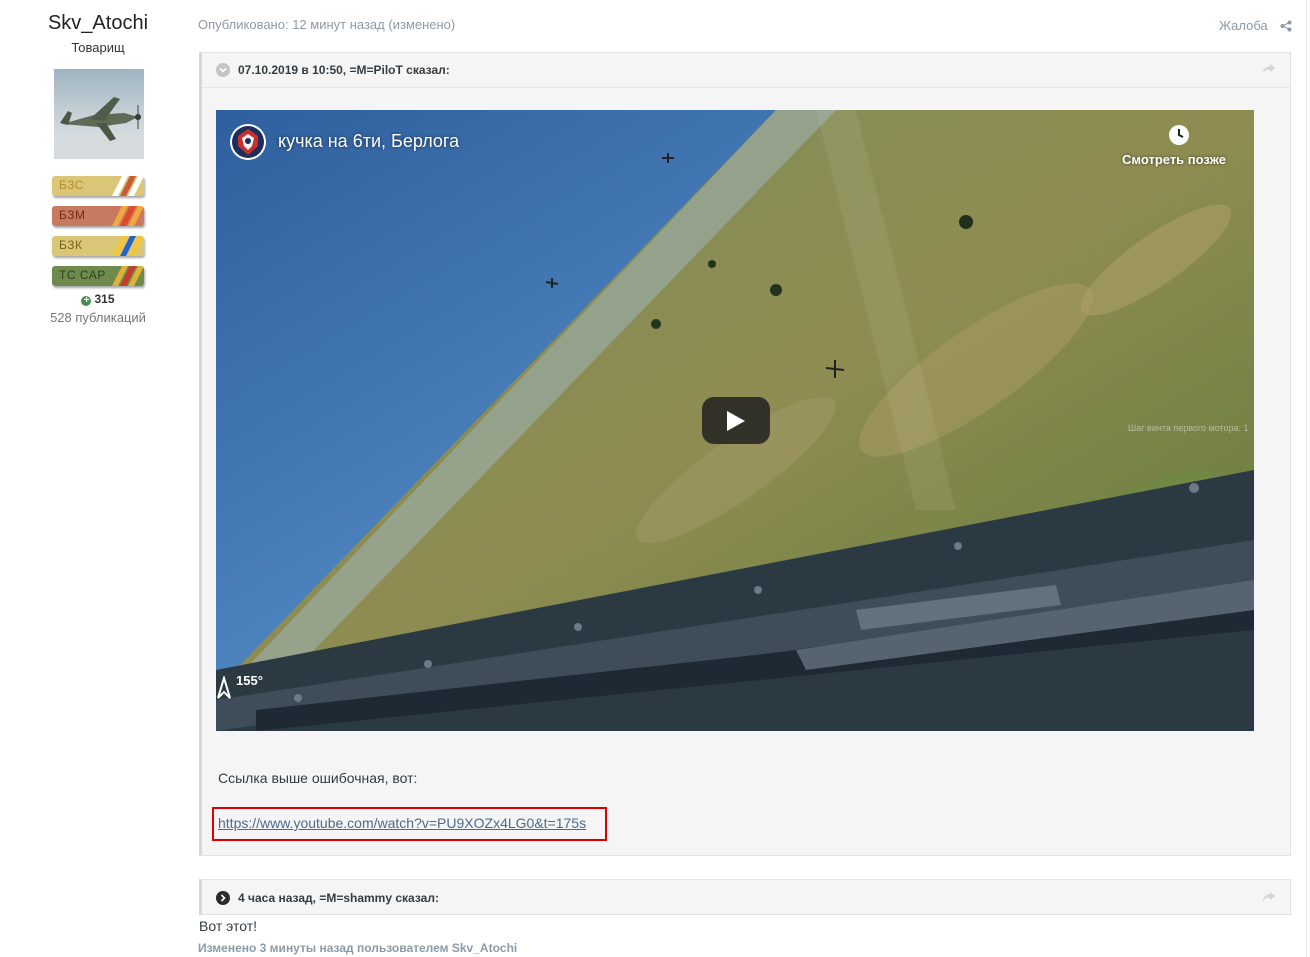 The image size is (1310, 957). Describe the element at coordinates (409, 824) in the screenshot. I see `highlight-annotation` at that location.